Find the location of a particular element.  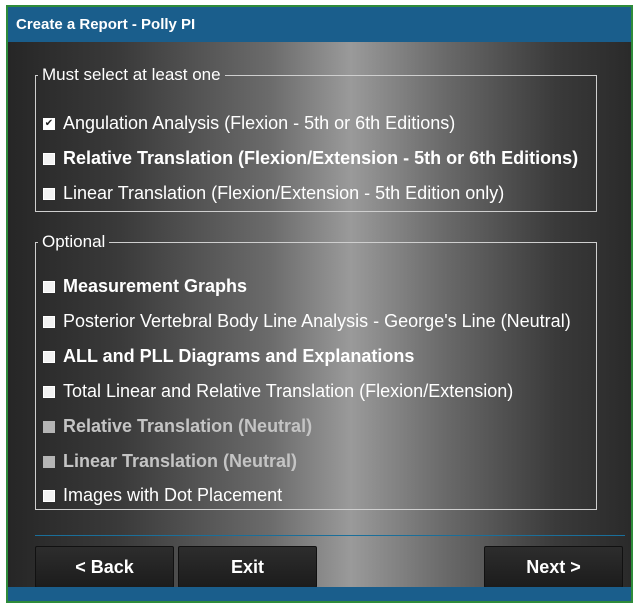

option-images-dot-placement: Images with Dot Placement is located at coordinates (162, 495).